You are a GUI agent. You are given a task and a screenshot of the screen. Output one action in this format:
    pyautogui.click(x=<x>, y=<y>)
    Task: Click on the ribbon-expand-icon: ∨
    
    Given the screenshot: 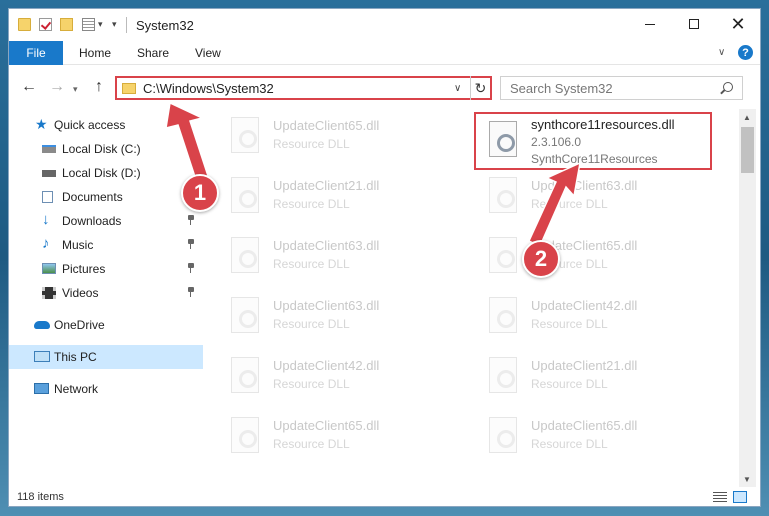 What is the action you would take?
    pyautogui.click(x=721, y=52)
    